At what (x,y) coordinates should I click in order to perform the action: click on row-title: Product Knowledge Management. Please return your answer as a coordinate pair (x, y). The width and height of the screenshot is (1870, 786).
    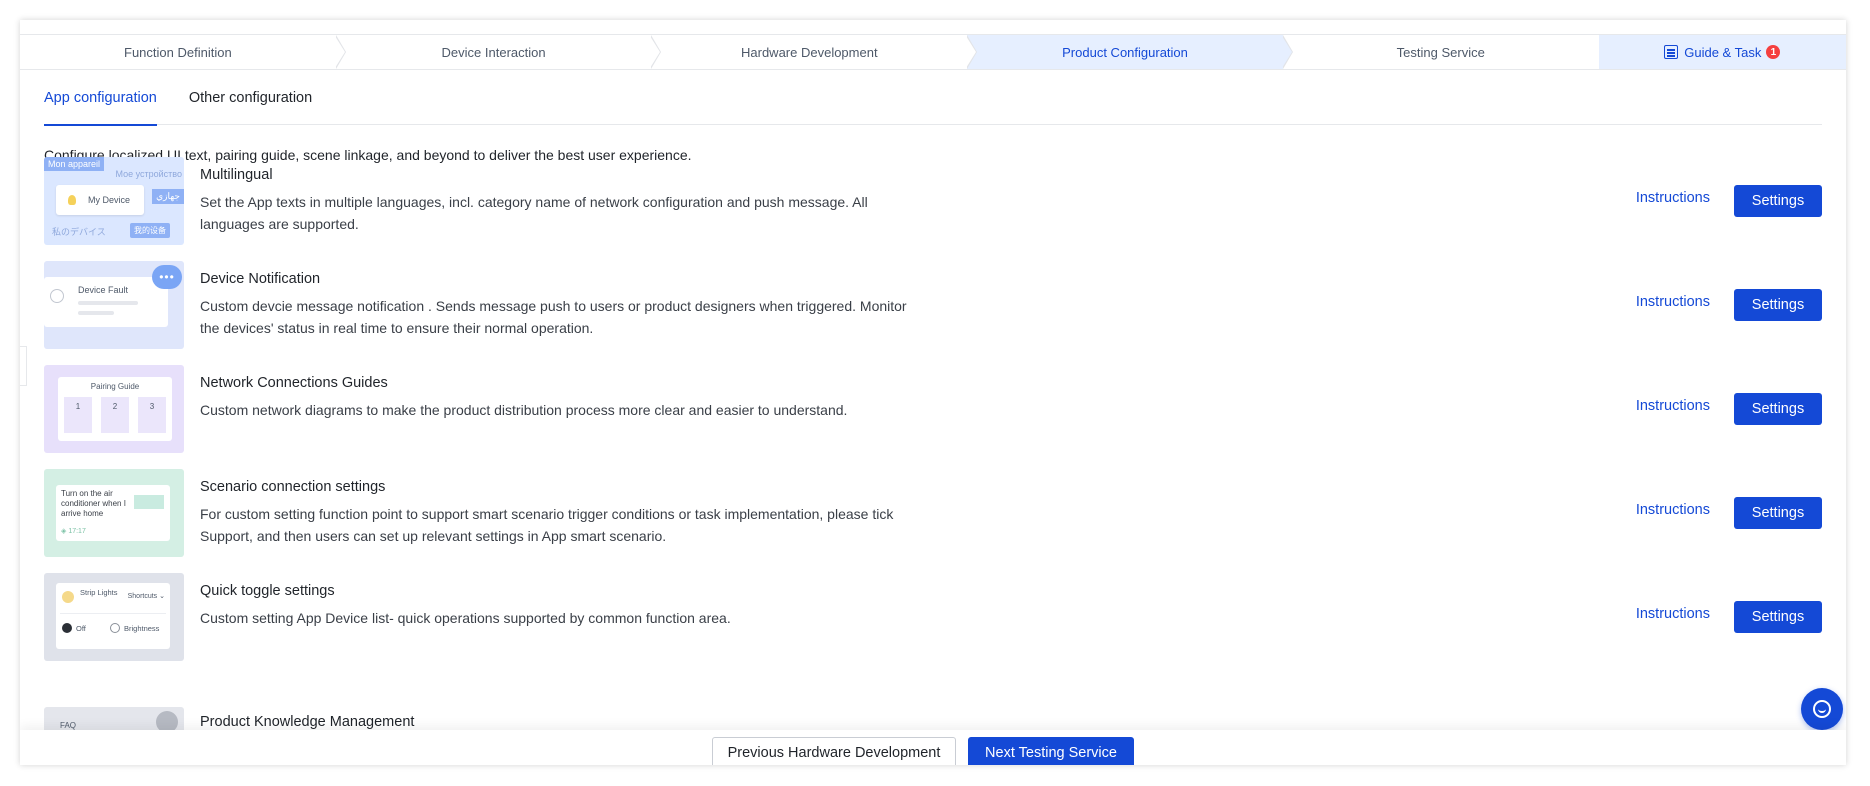
    Looking at the image, I should click on (307, 722).